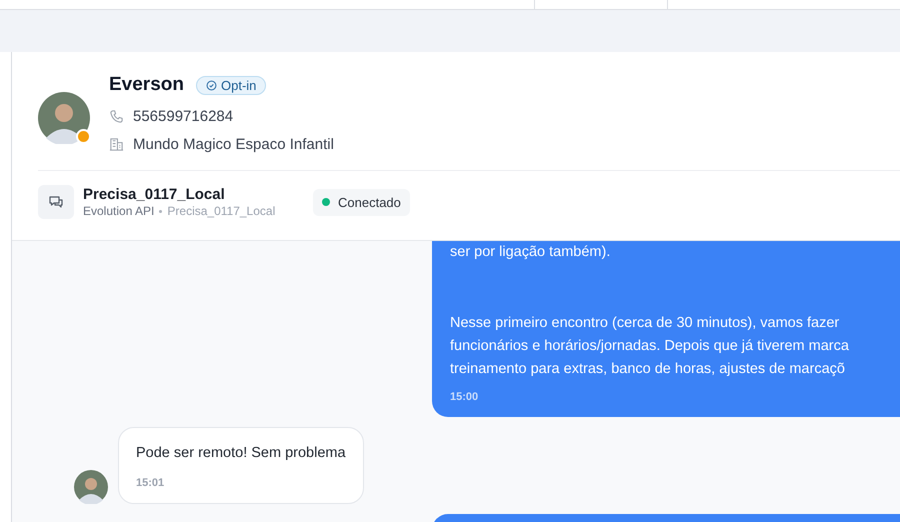 Image resolution: width=900 pixels, height=522 pixels. I want to click on message-time: 15:01, so click(151, 483).